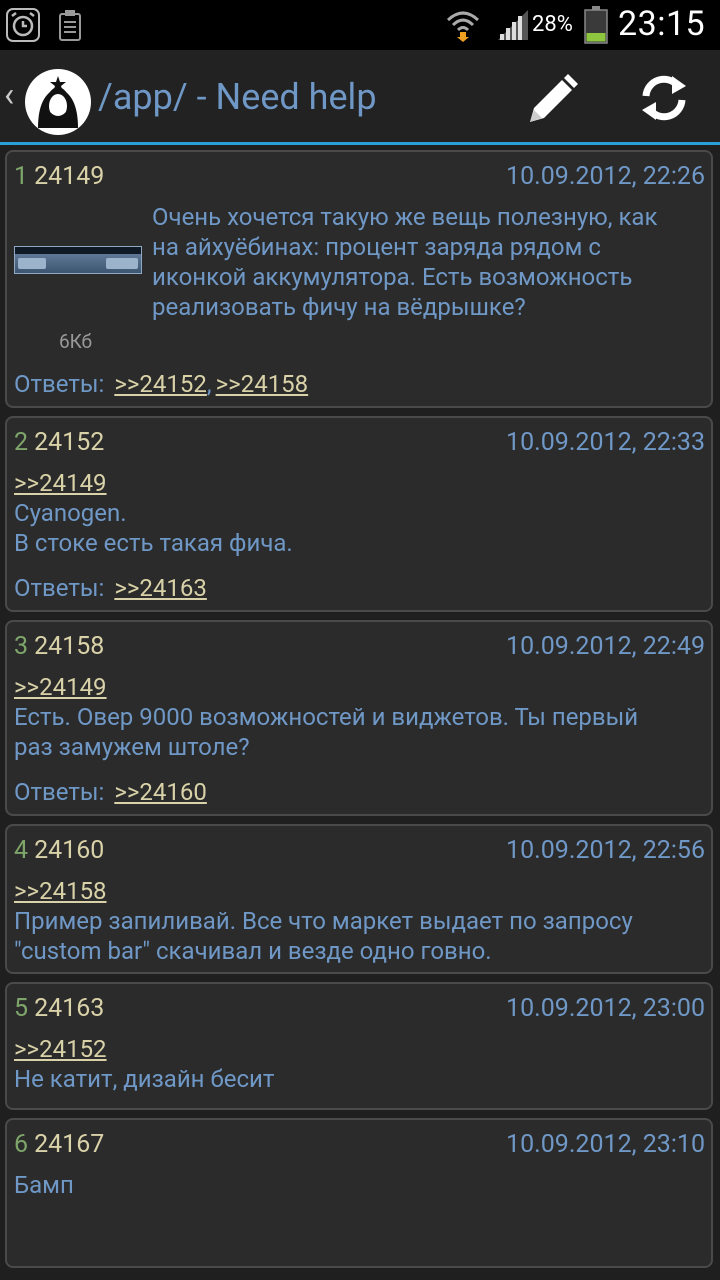  What do you see at coordinates (376, 247) in the screenshot?
I see `post-text-line: на айхуёбинах: процент заряда рядом с` at bounding box center [376, 247].